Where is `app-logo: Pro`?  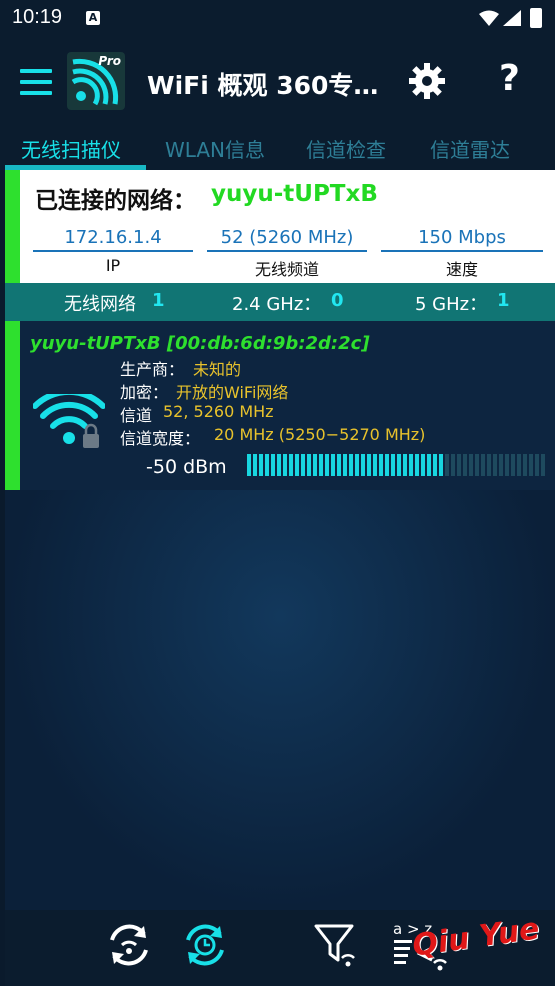
app-logo: Pro is located at coordinates (96, 81).